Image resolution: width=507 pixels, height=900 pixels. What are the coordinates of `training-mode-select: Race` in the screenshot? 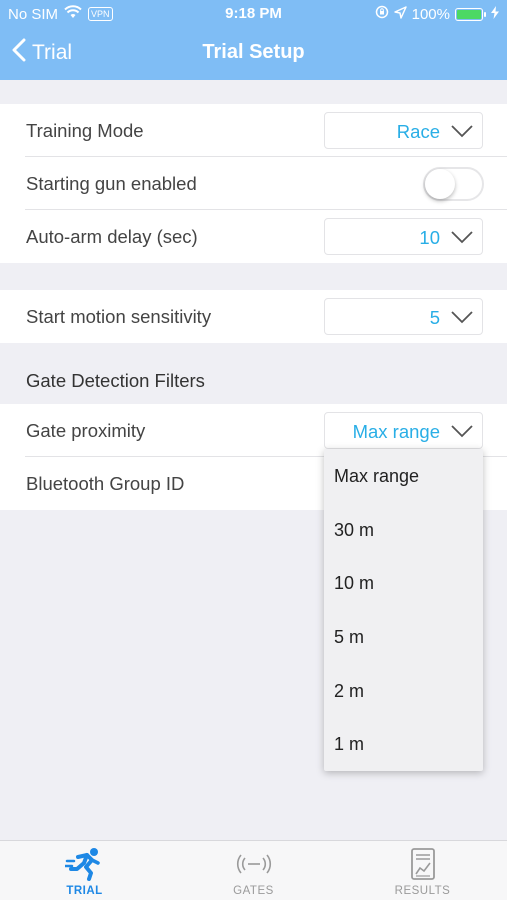 It's located at (403, 130).